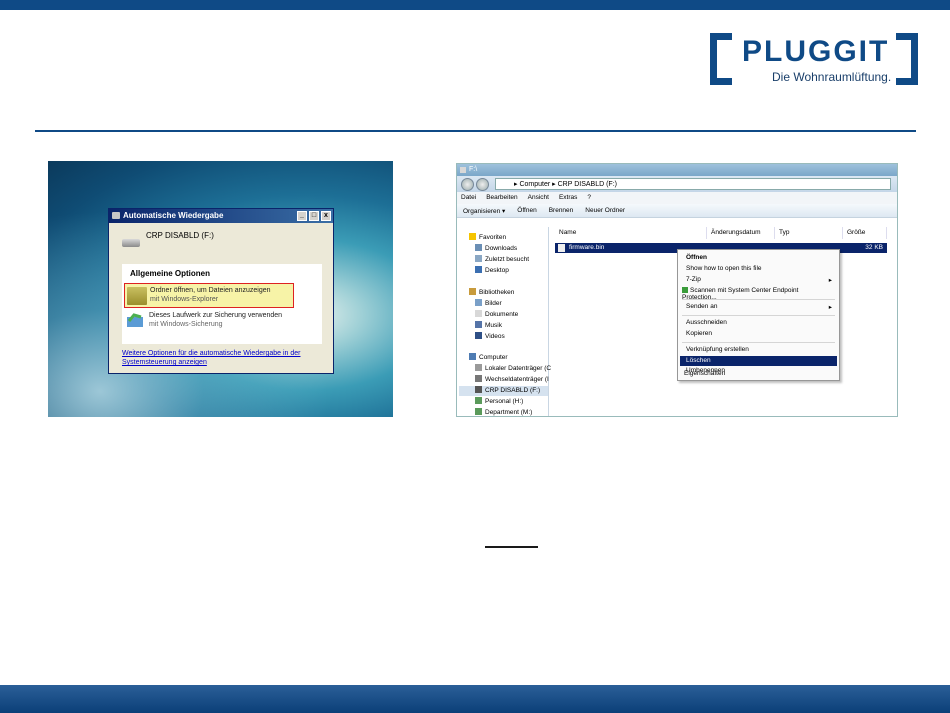 This screenshot has height=713, width=950. I want to click on file-name: firmware.bin, so click(587, 247).